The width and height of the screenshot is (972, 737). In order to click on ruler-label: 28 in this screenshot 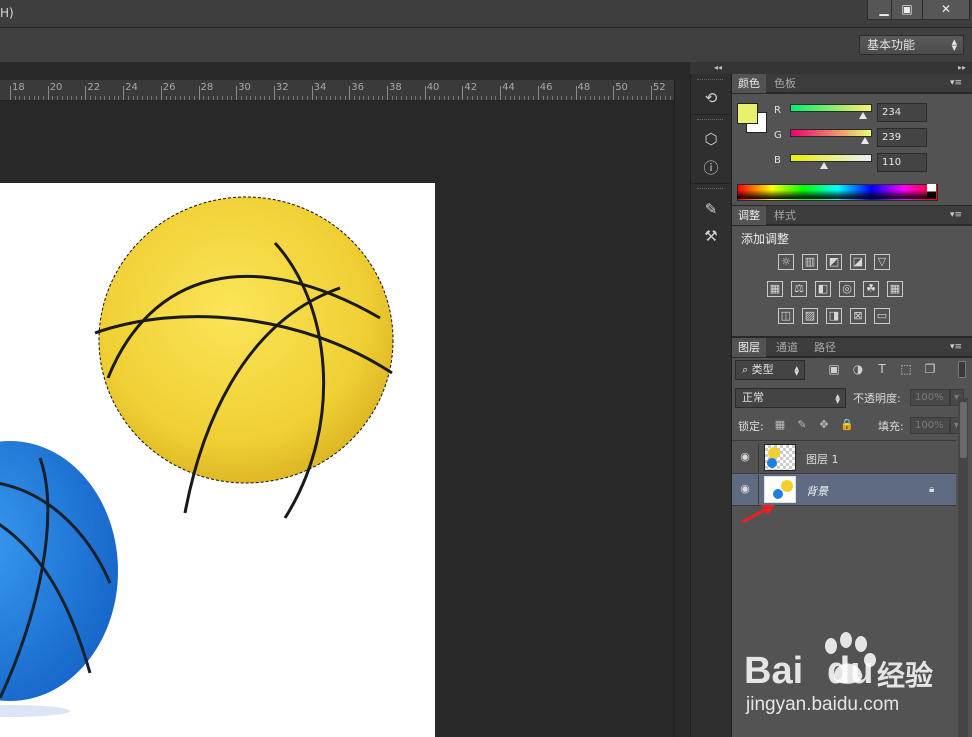, I will do `click(207, 87)`.